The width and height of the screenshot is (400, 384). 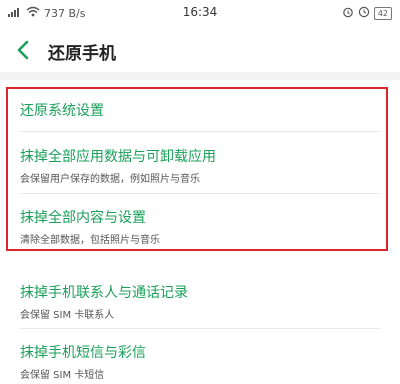 What do you see at coordinates (90, 240) in the screenshot?
I see `item-description: 清除全部数据，包括照片与音乐` at bounding box center [90, 240].